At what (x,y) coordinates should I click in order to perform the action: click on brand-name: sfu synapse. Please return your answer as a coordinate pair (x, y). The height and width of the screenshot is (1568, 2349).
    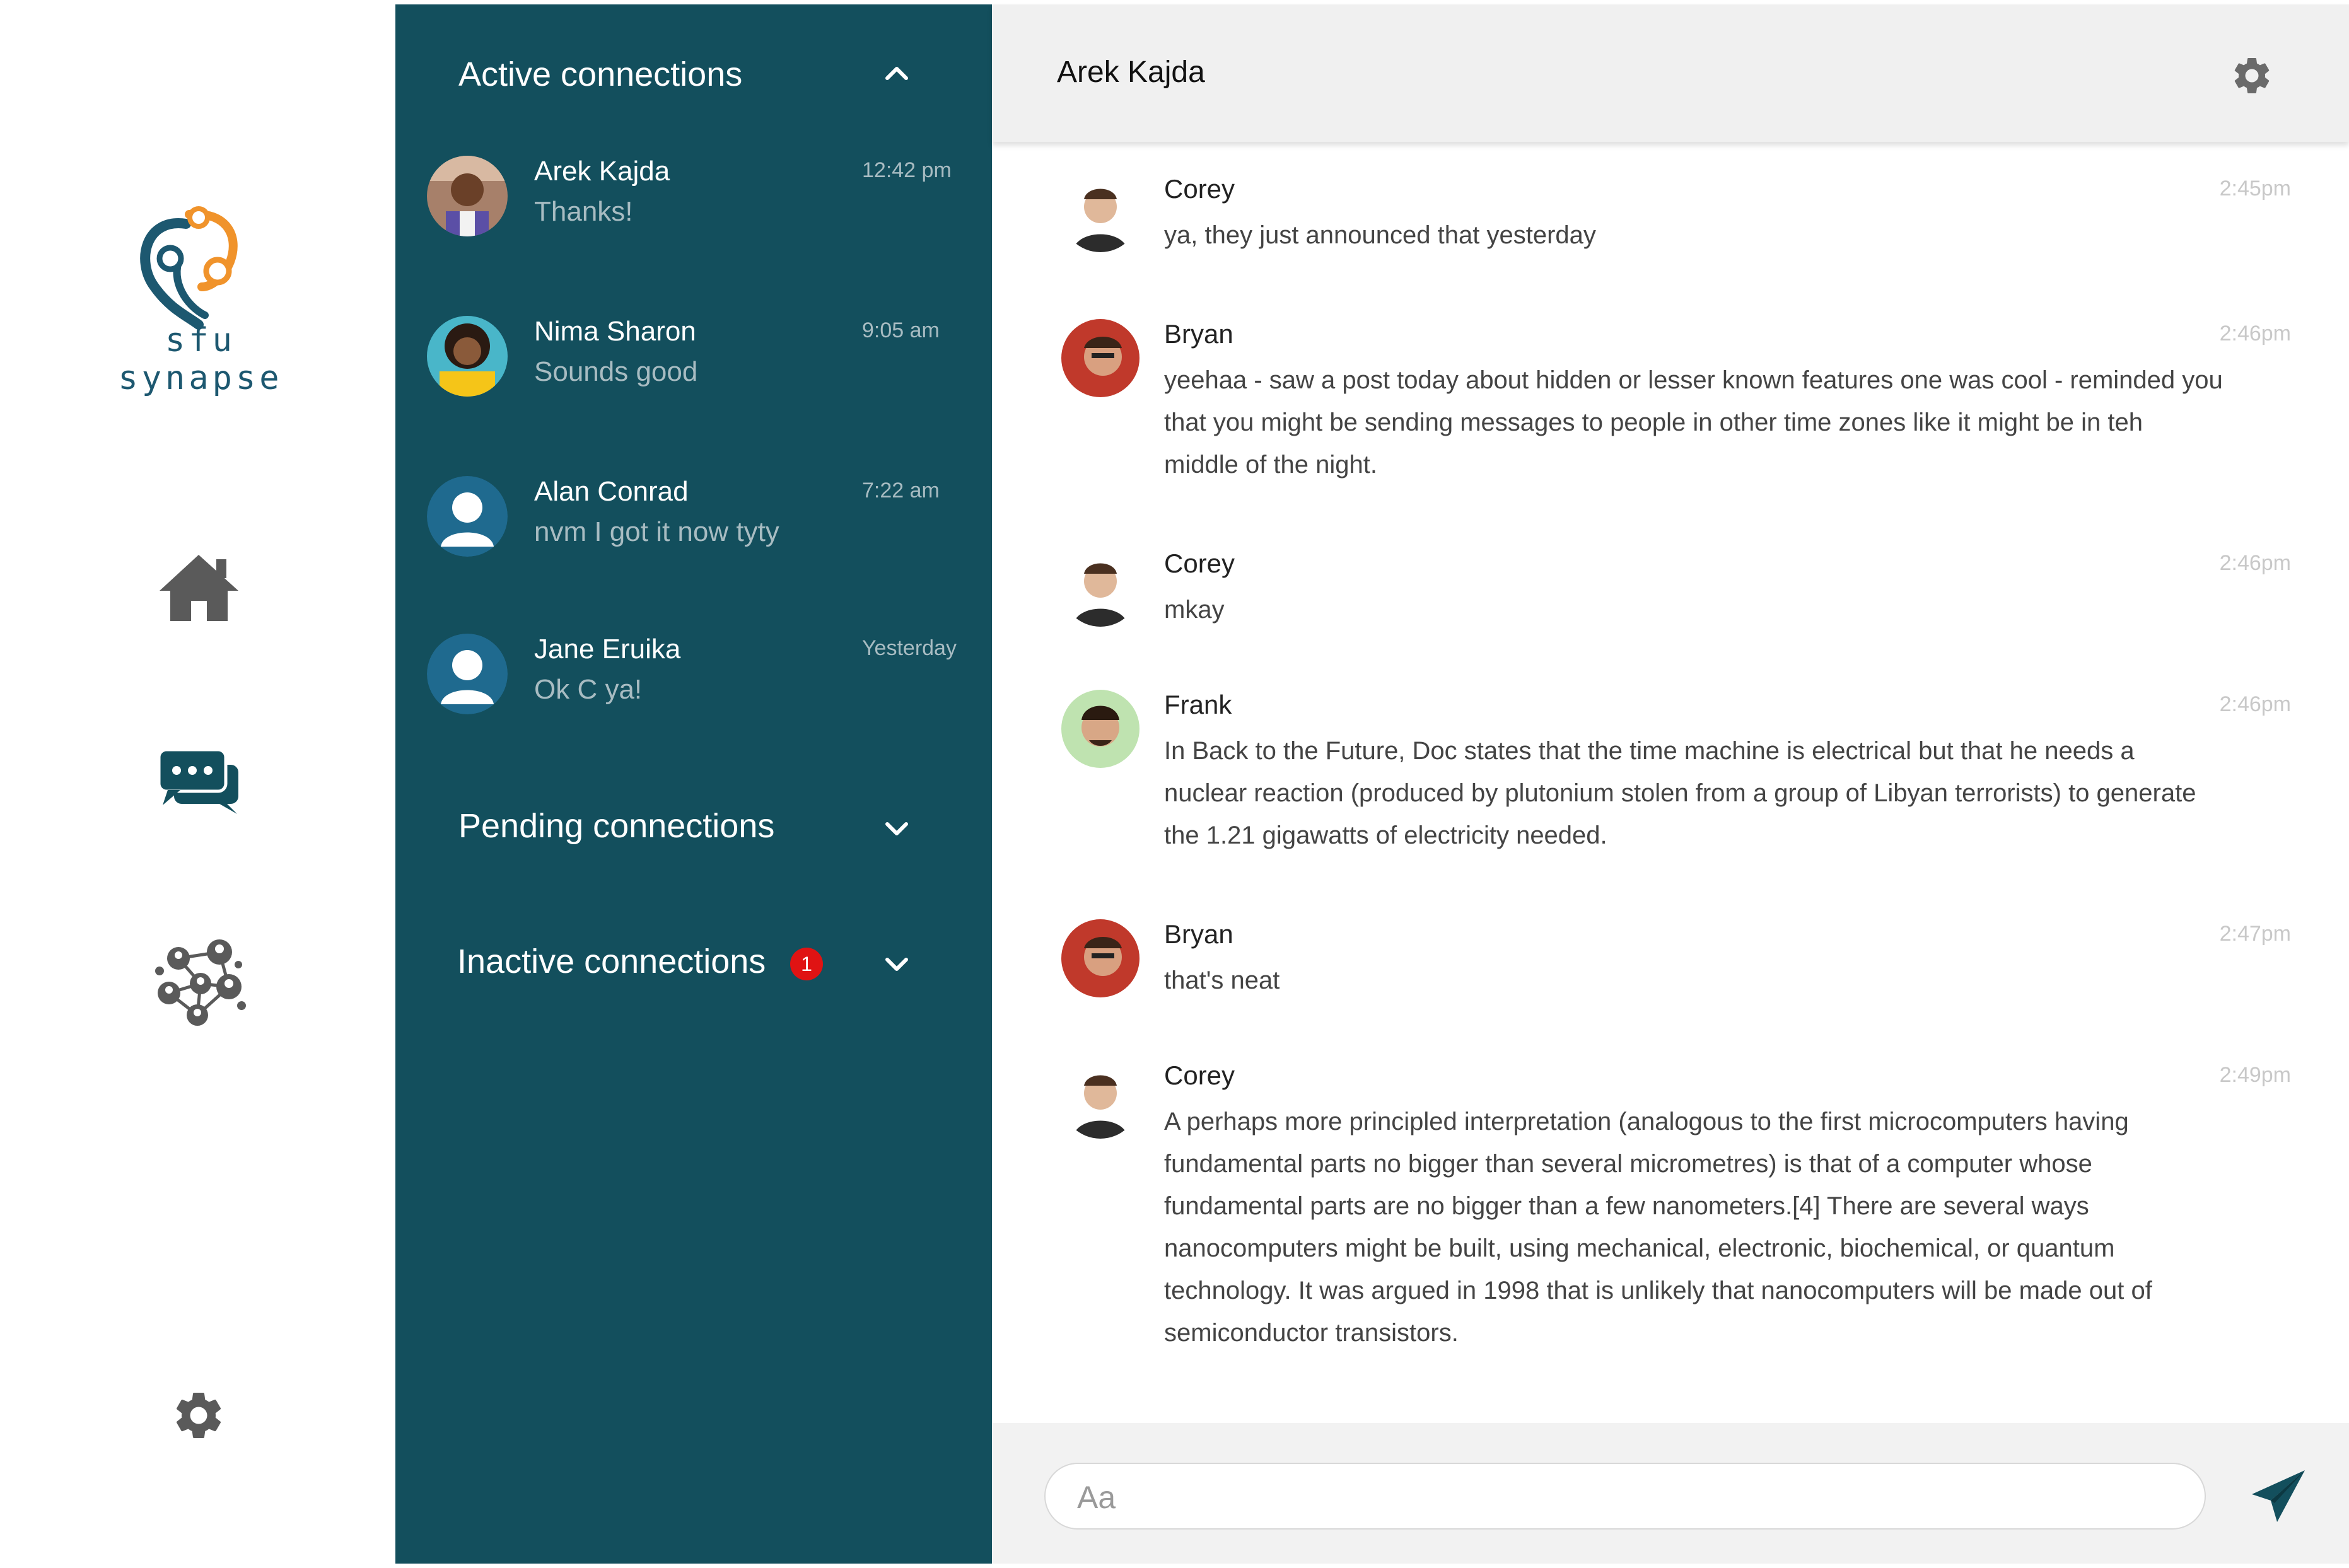
    Looking at the image, I should click on (200, 359).